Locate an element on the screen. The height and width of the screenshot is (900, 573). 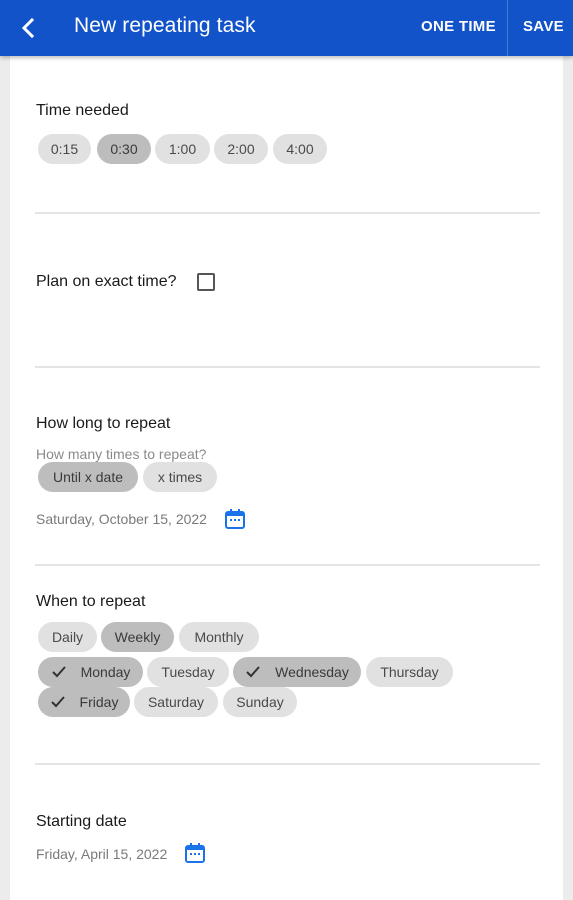
day-chip-thursday: Thursday is located at coordinates (409, 672).